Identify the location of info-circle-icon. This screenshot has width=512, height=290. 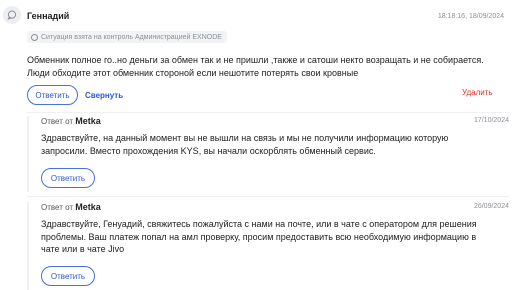
(34, 37).